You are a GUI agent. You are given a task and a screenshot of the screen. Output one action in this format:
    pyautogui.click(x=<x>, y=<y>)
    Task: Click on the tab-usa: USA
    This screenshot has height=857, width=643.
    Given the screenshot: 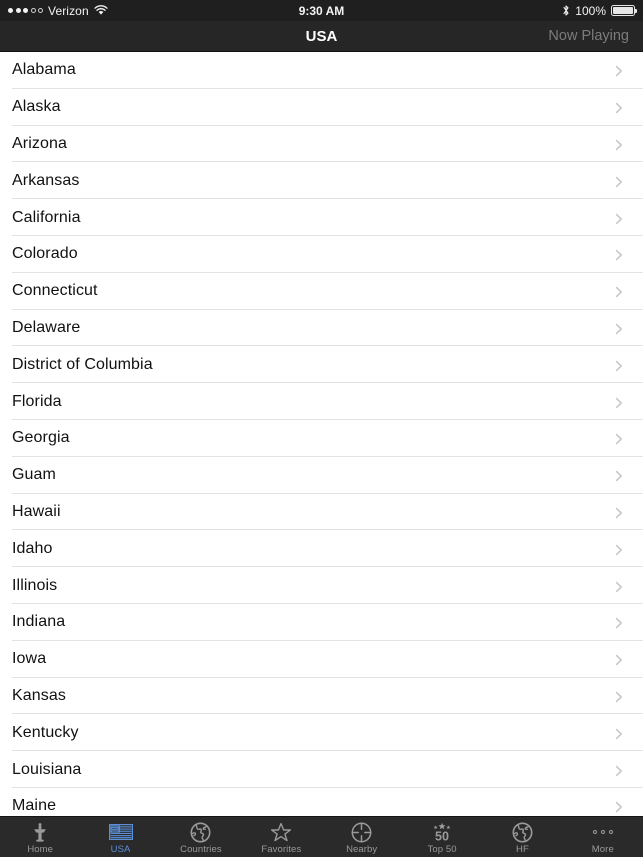 What is the action you would take?
    pyautogui.click(x=120, y=837)
    